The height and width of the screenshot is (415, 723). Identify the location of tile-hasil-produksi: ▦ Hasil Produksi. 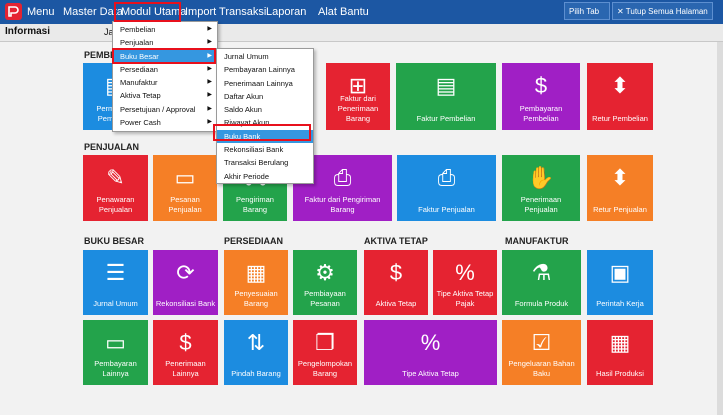
(620, 352).